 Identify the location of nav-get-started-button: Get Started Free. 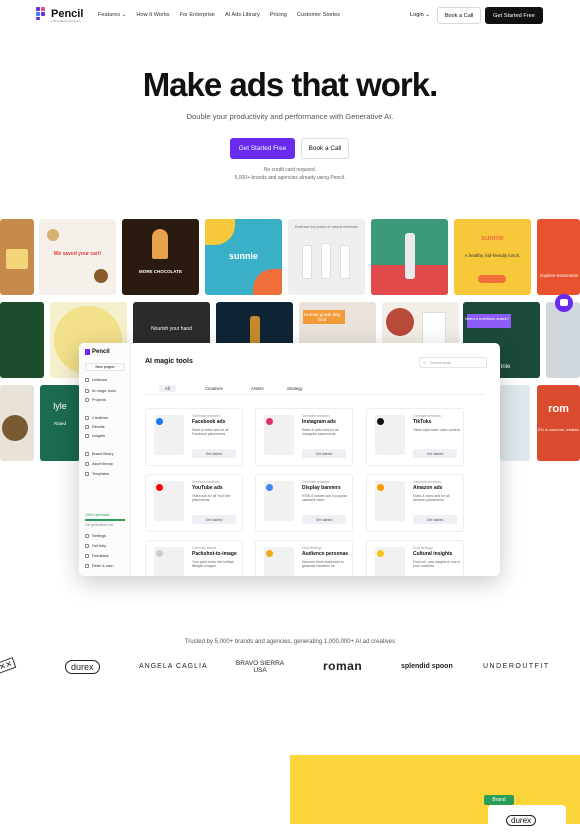
(514, 15).